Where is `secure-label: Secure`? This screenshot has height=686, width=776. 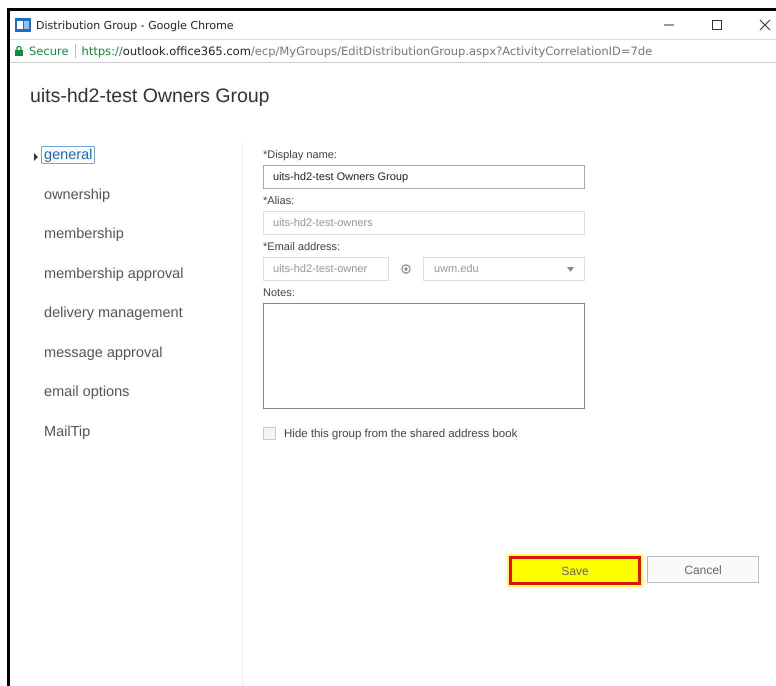
secure-label: Secure is located at coordinates (49, 51).